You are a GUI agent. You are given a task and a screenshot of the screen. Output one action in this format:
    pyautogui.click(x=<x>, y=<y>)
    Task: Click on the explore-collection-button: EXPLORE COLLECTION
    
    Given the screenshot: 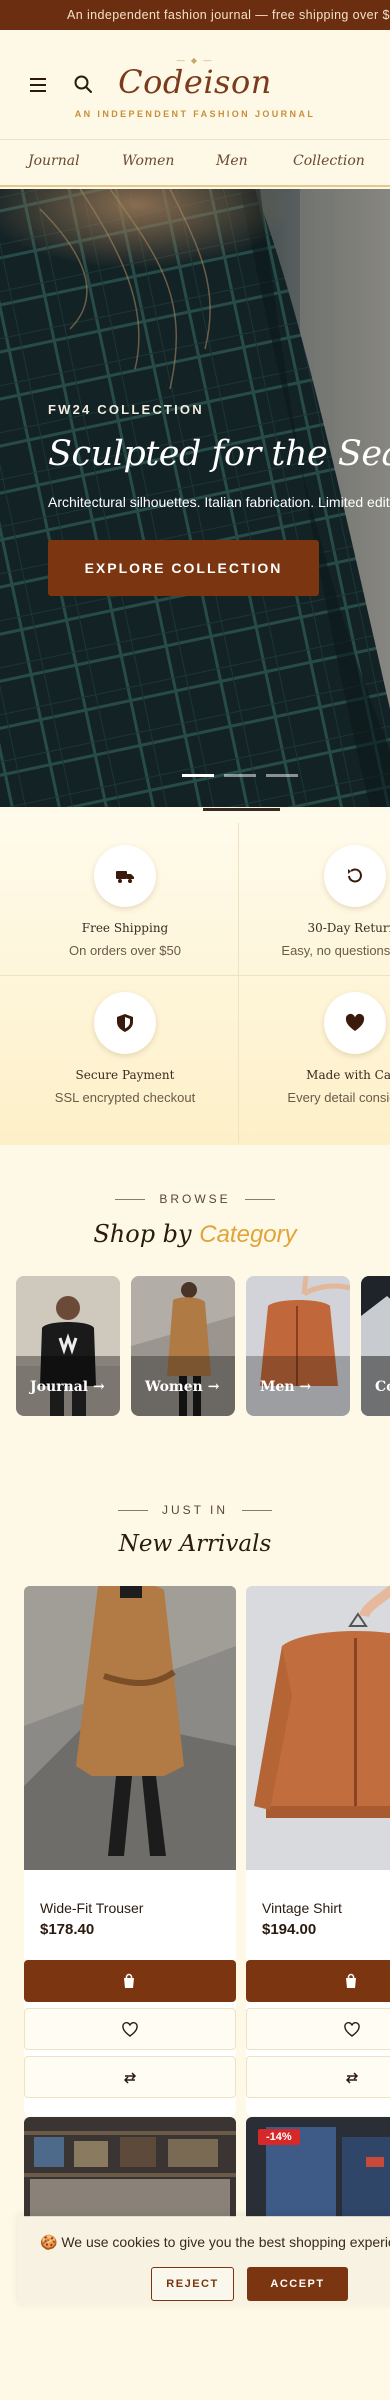 What is the action you would take?
    pyautogui.click(x=183, y=568)
    